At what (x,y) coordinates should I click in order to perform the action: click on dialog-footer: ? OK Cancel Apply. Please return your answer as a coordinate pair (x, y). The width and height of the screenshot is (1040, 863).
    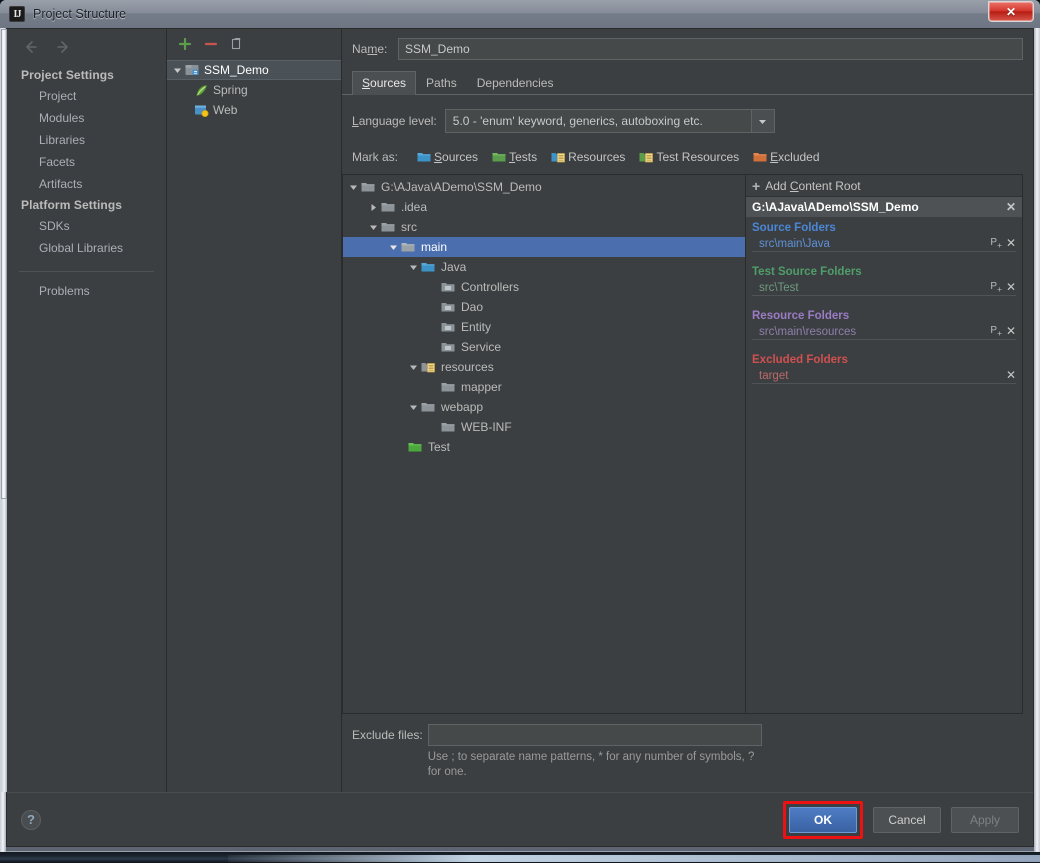
    Looking at the image, I should click on (520, 819).